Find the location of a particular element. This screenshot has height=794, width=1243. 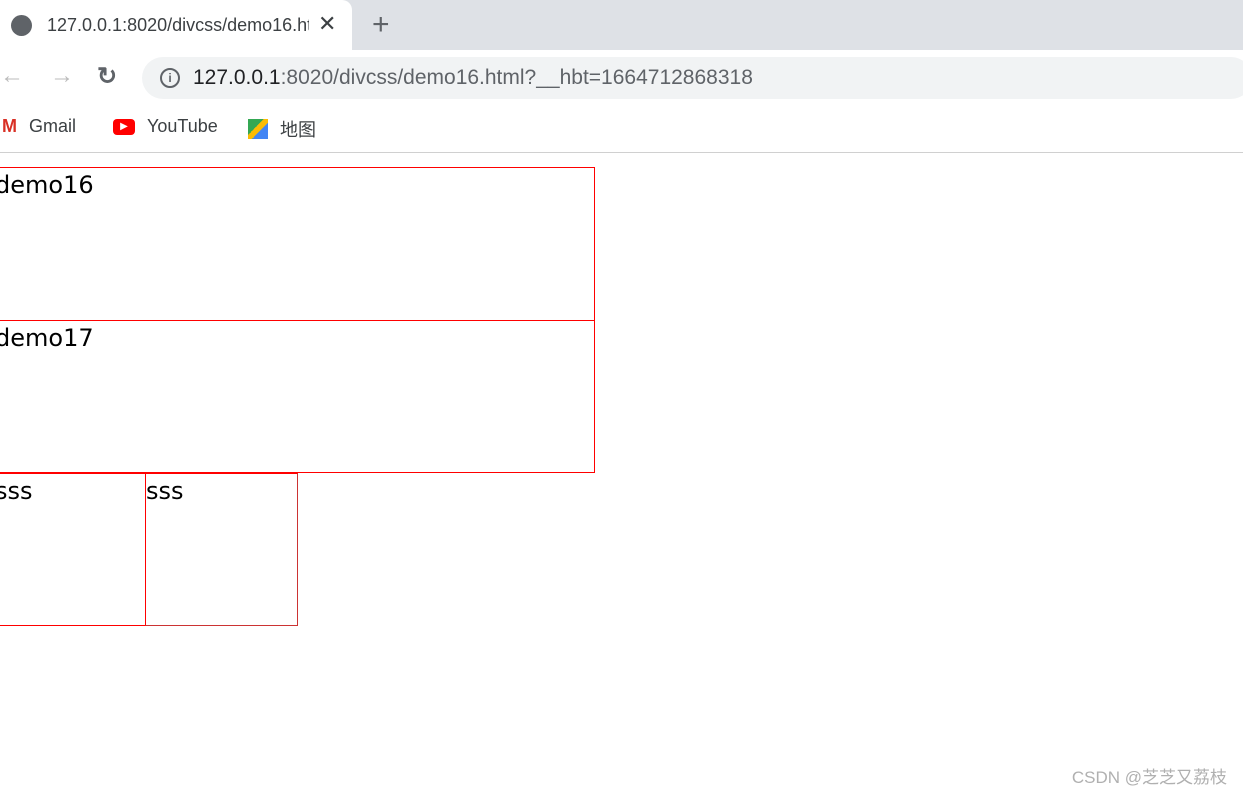

bookmark-gmail: M Gmail is located at coordinates (39, 126).